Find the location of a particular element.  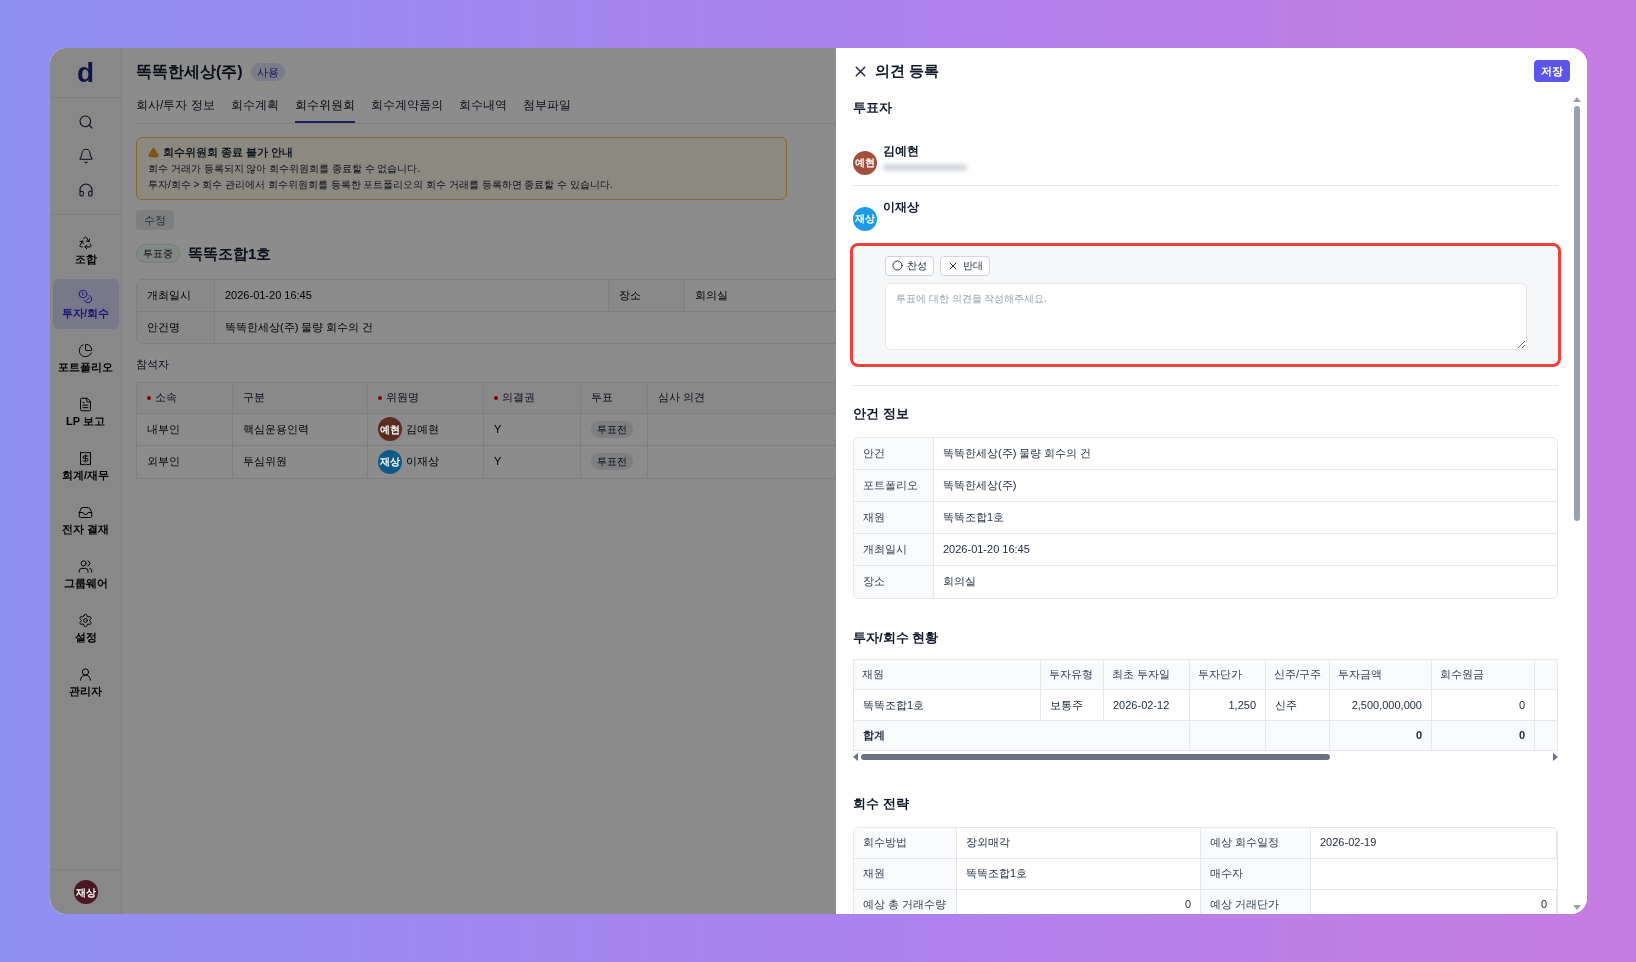

table-label: 예상 거래단가 is located at coordinates (1256, 901).